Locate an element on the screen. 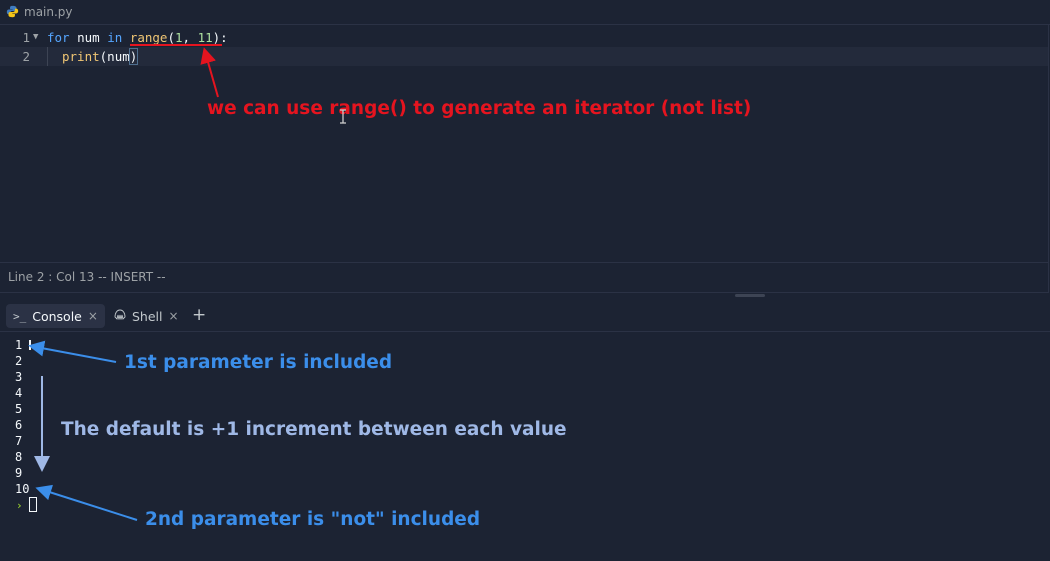  line-number: 1 is located at coordinates (26, 37).